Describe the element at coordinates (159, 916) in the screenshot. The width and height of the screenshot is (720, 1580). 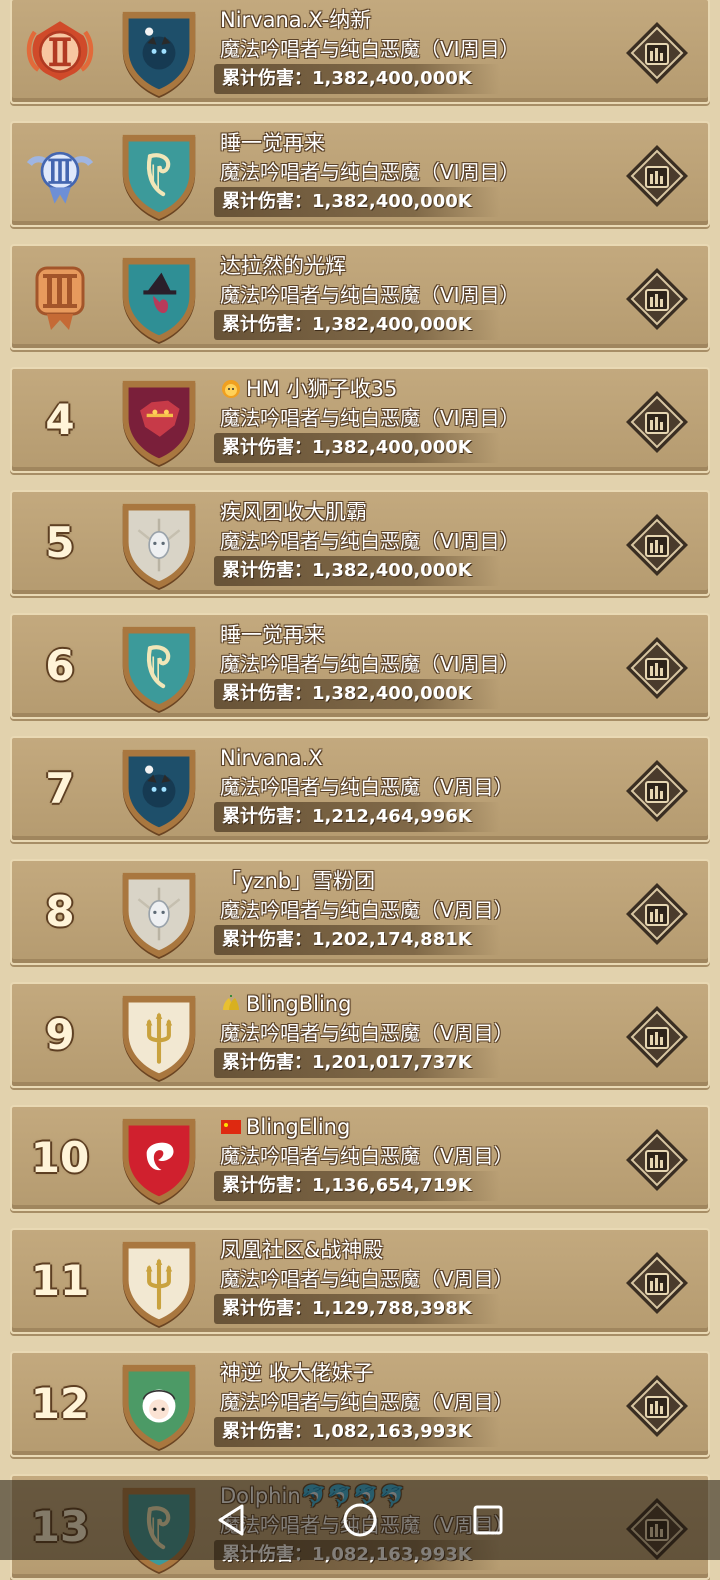
I see `silver-crest` at that location.